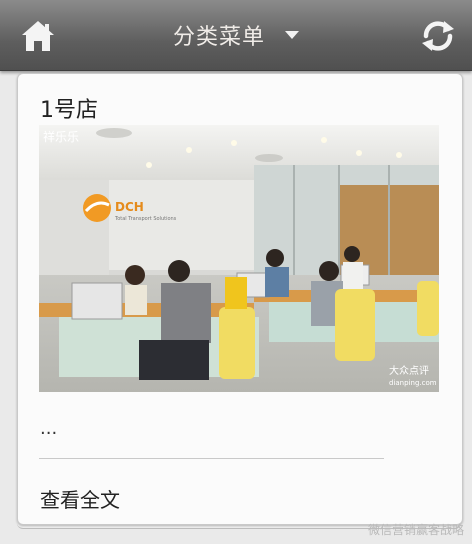  Describe the element at coordinates (415, 530) in the screenshot. I see `footer-watermark: 微信营销赢客战略` at that location.